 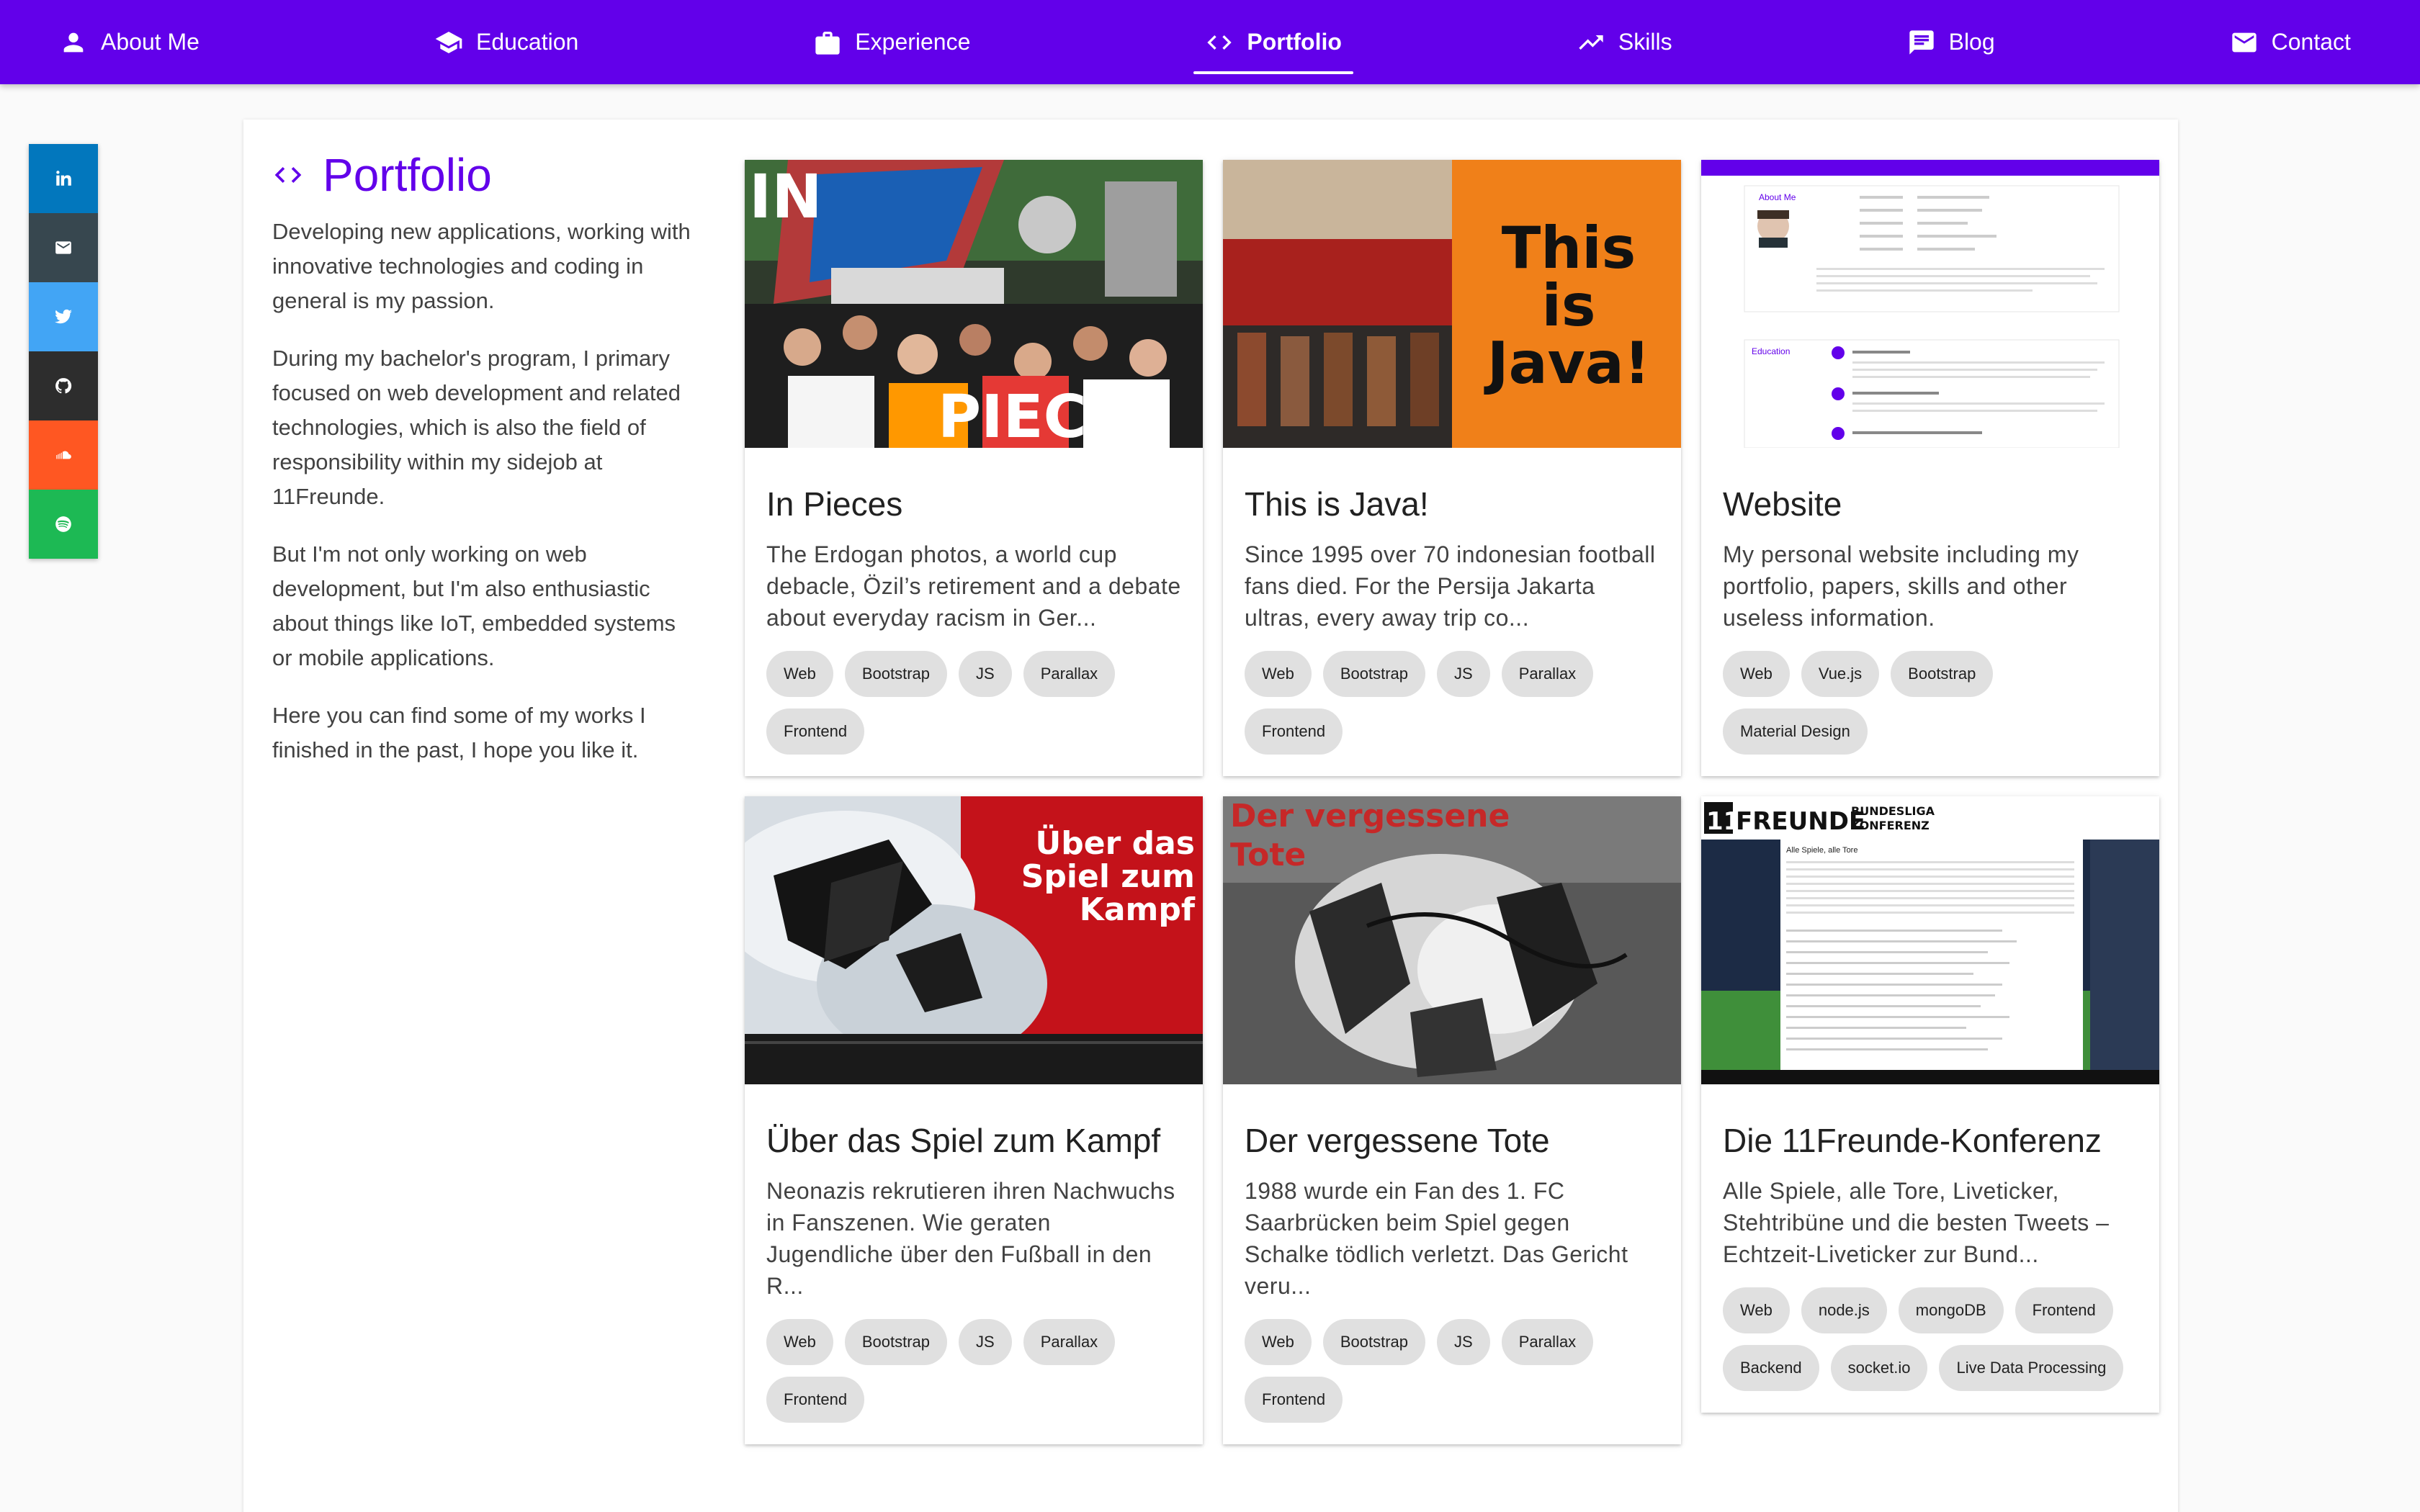 What do you see at coordinates (1771, 1368) in the screenshot?
I see `tag-chip: Backend` at bounding box center [1771, 1368].